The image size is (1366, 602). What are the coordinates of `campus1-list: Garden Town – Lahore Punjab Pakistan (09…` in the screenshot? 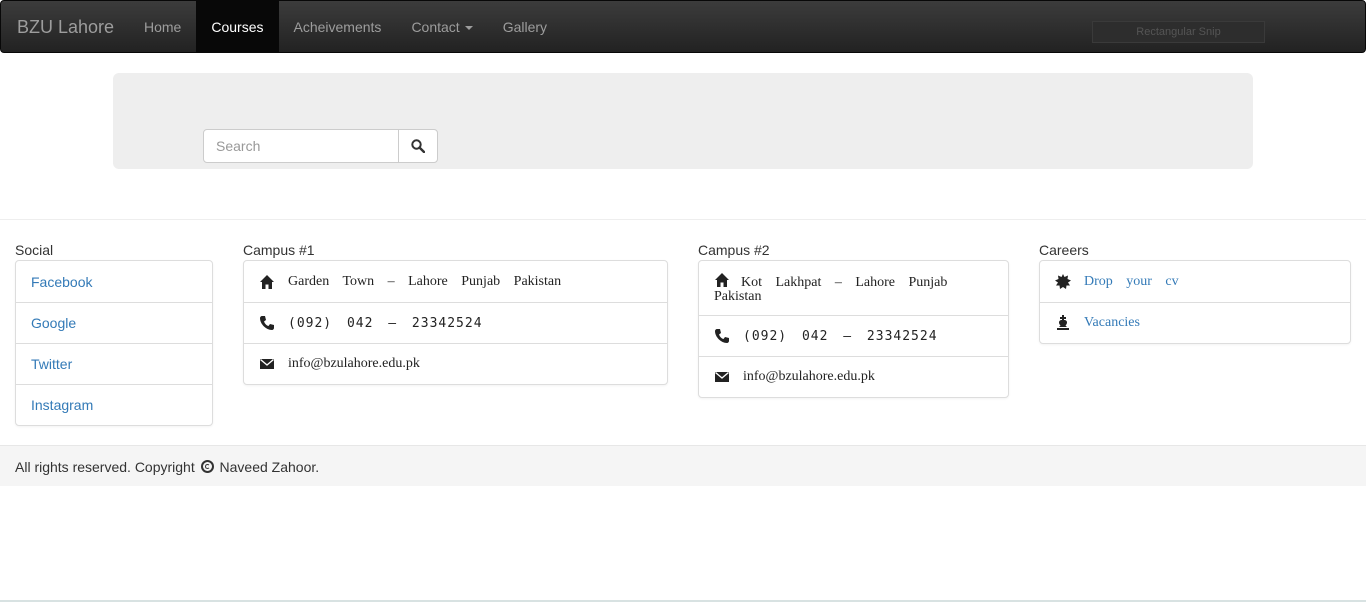 It's located at (455, 322).